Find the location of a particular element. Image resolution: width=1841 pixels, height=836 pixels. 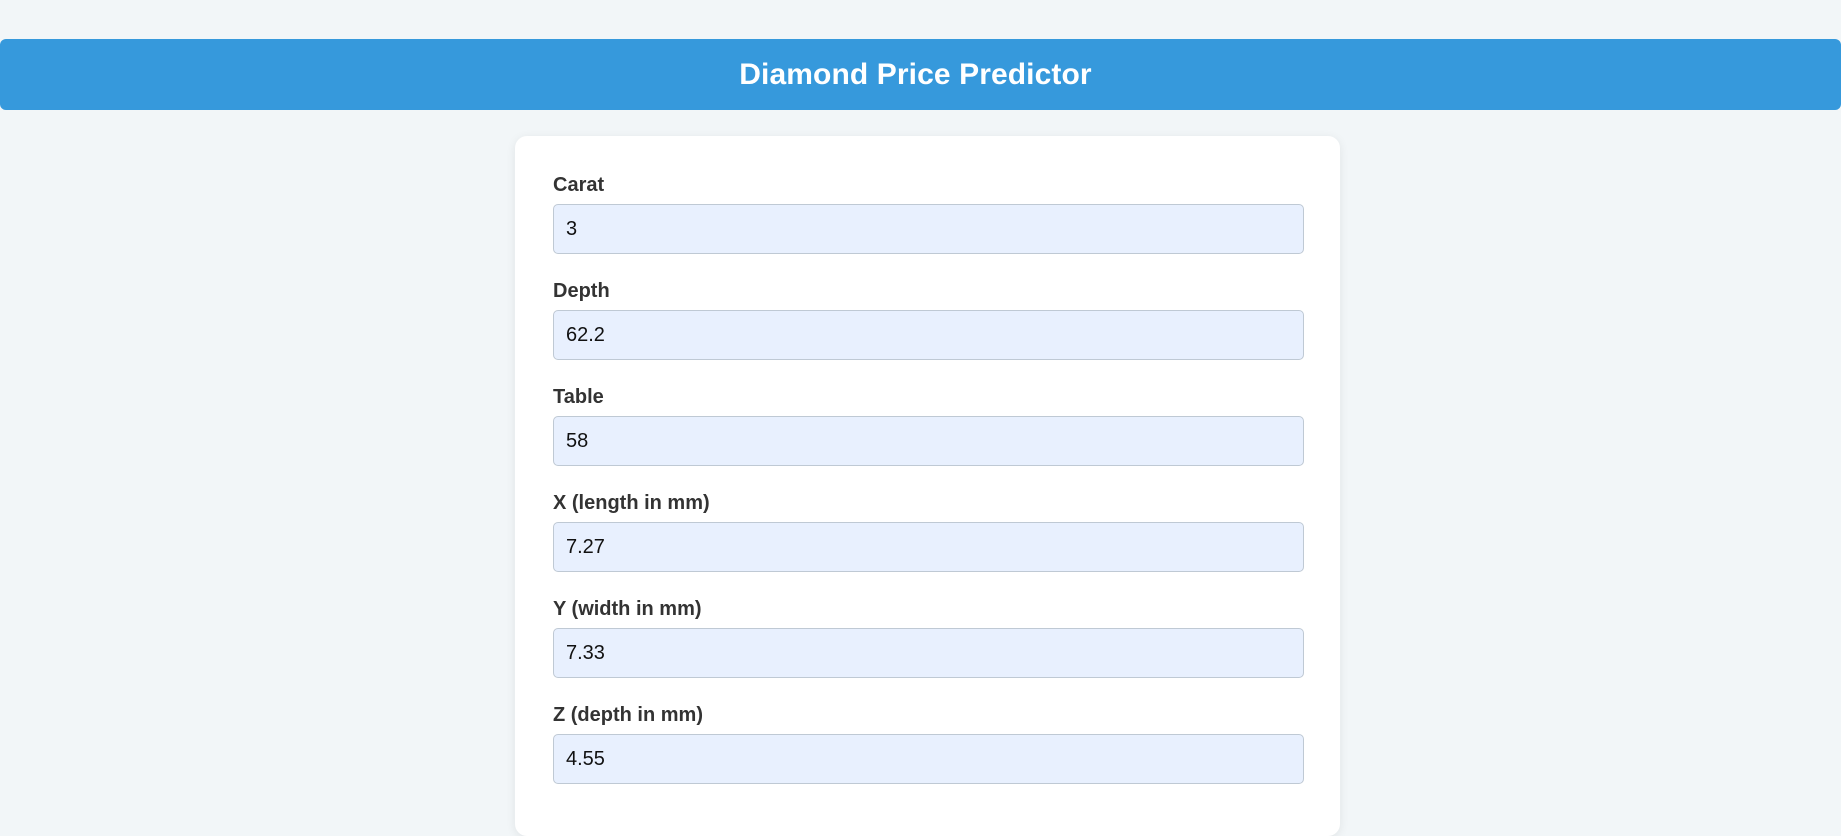

carat-label: Carat is located at coordinates (579, 185).